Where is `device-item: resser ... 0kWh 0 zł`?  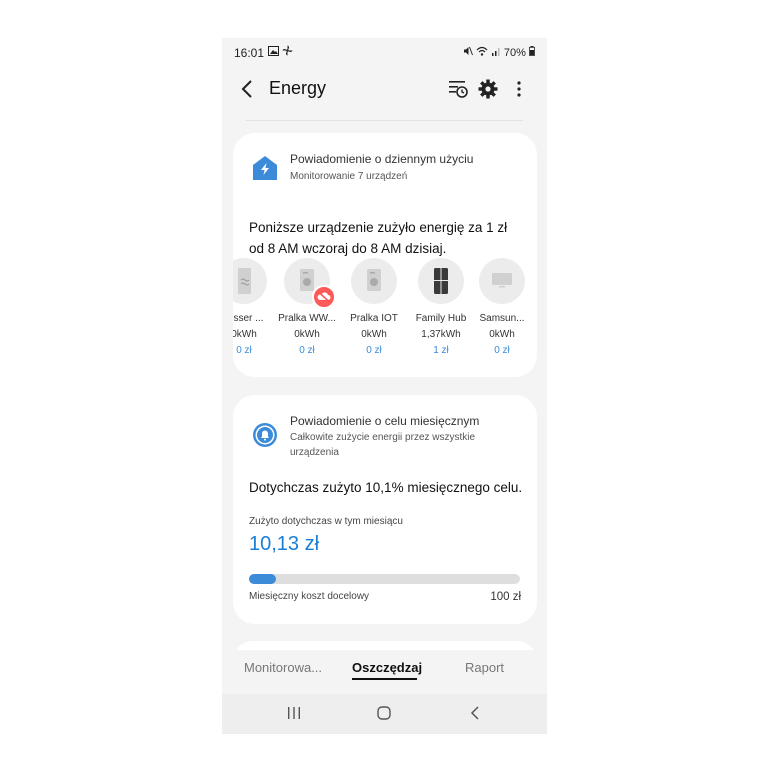 device-item: resser ... 0kWh 0 zł is located at coordinates (255, 307).